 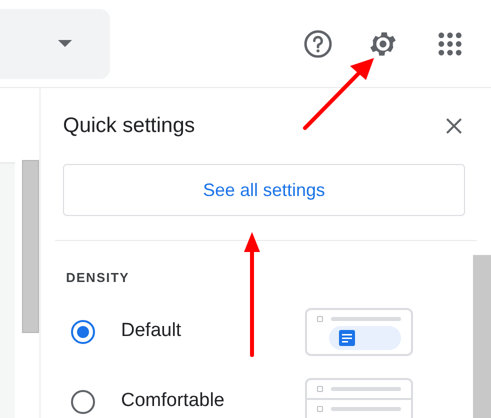 What do you see at coordinates (129, 126) in the screenshot?
I see `panel-title: Quick settings` at bounding box center [129, 126].